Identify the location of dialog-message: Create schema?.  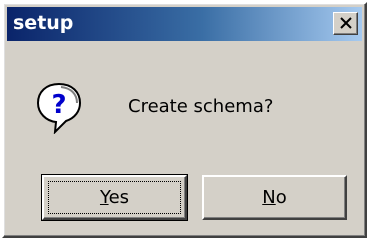
(201, 106).